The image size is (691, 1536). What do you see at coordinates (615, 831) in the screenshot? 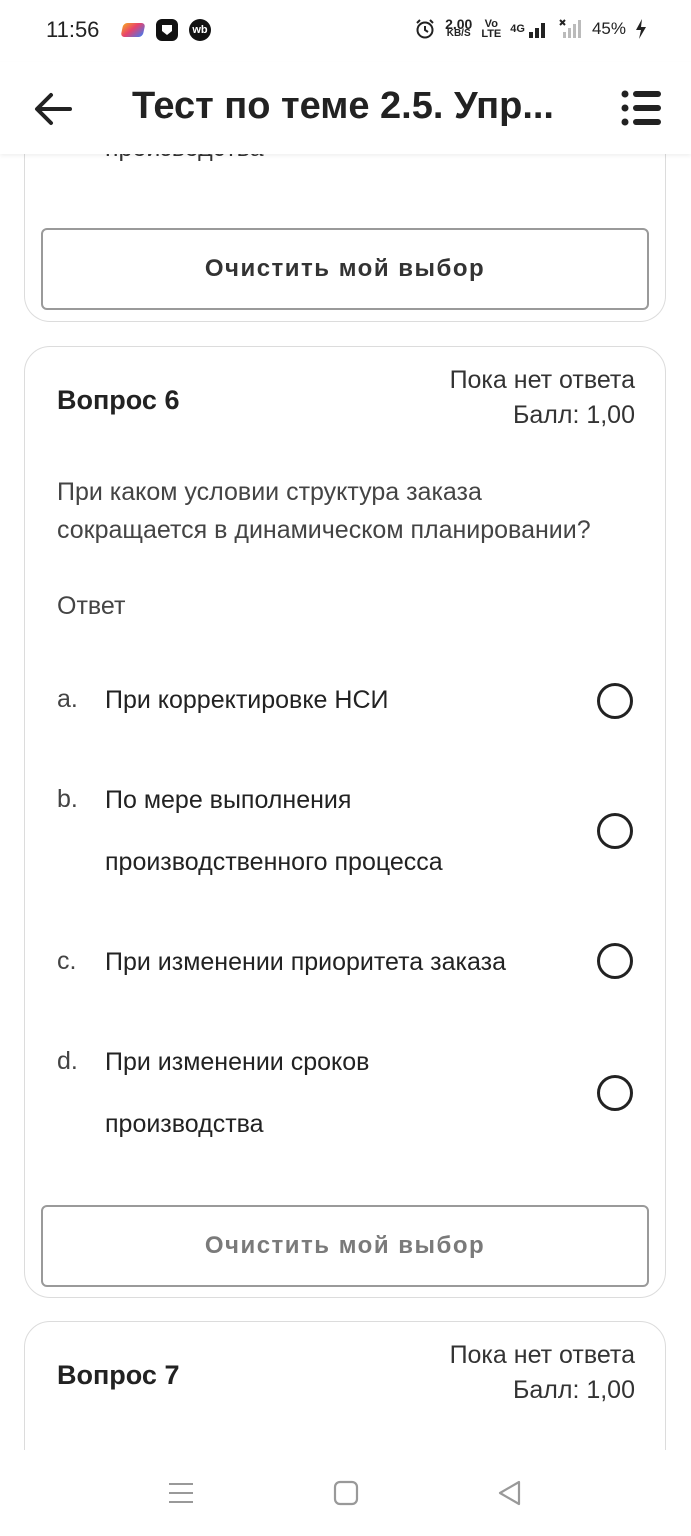
I see `radio-button-b` at bounding box center [615, 831].